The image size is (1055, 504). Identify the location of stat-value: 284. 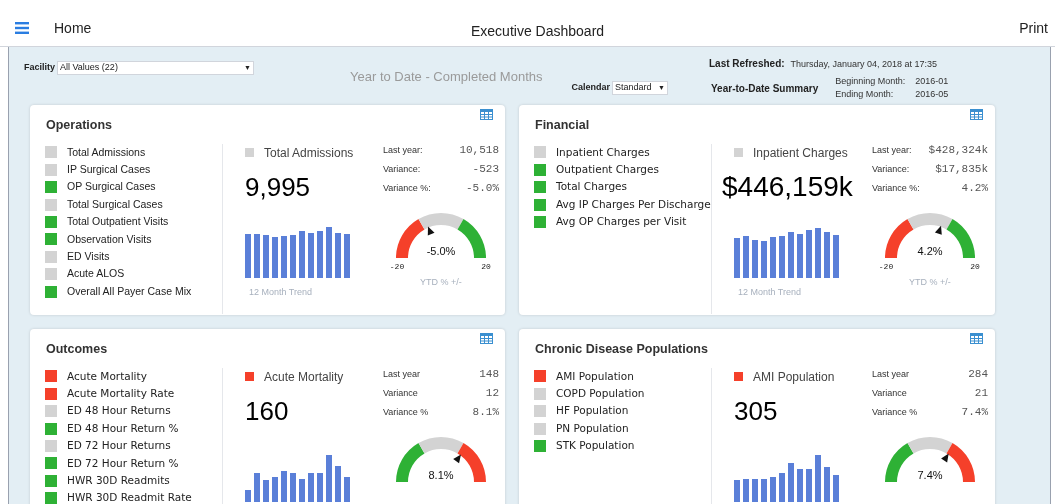
(978, 374).